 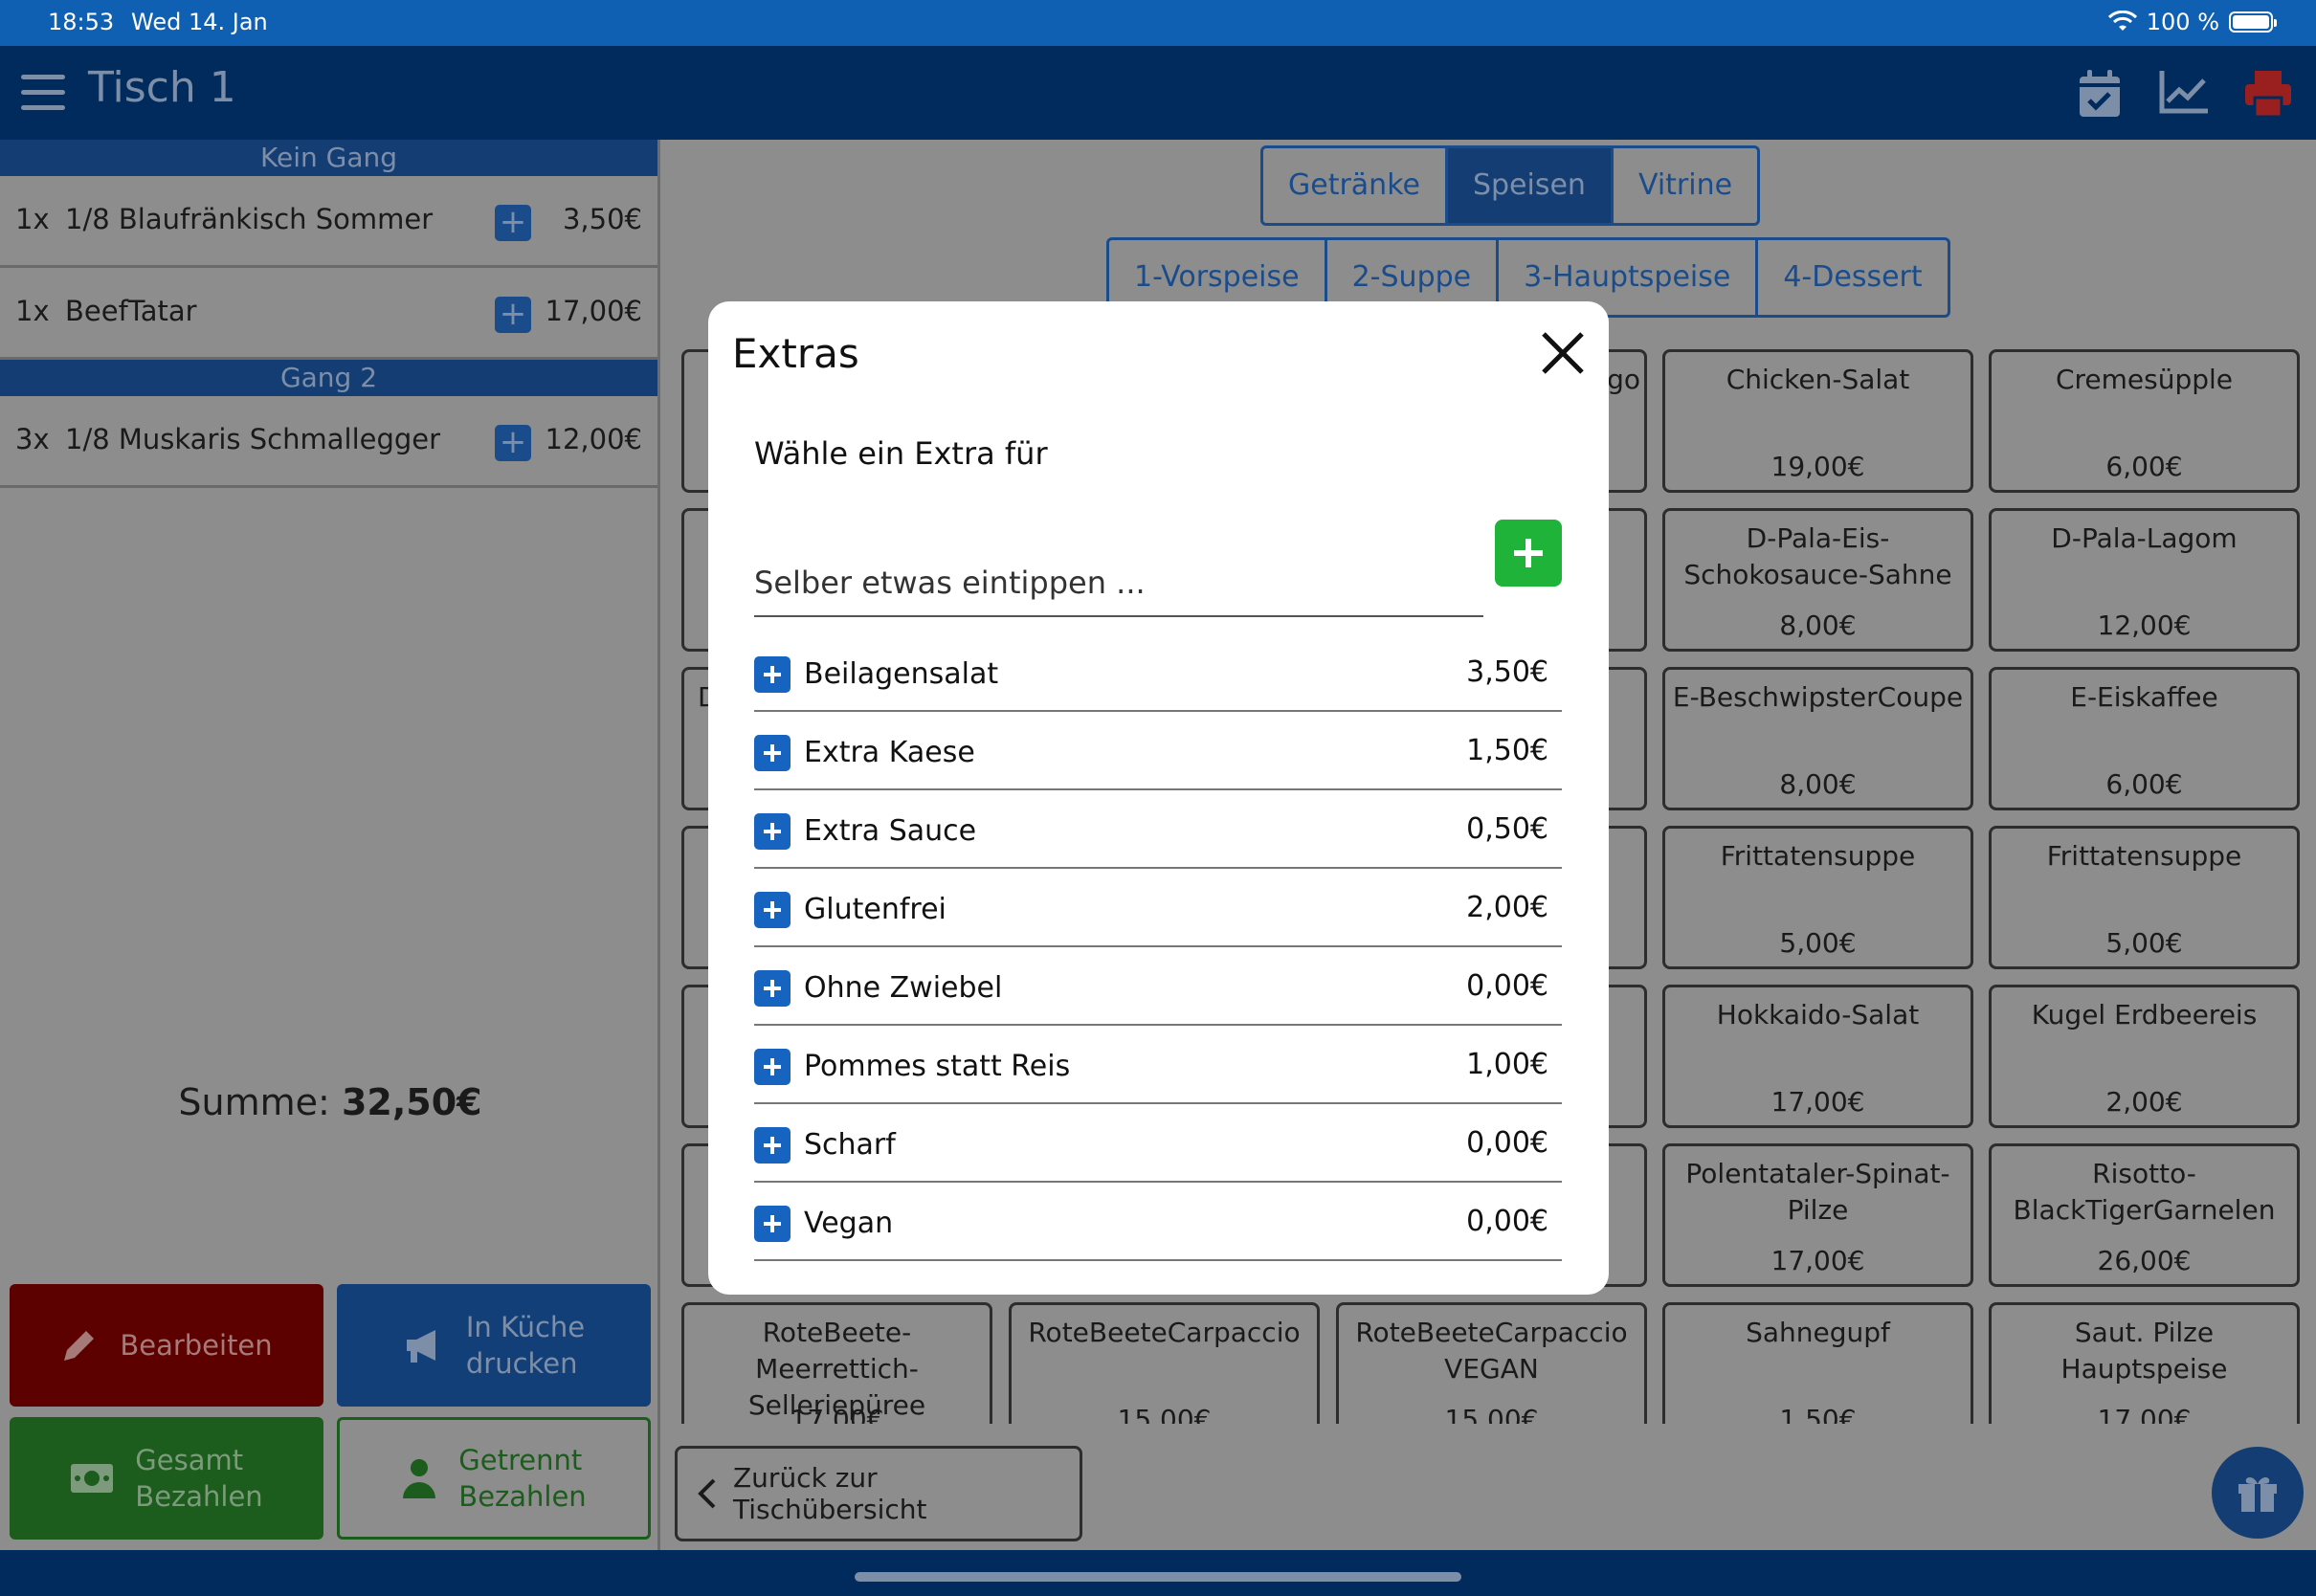 What do you see at coordinates (2145, 1363) in the screenshot?
I see `product-tile: Saut. Pilze Hauptspeise 17,00€` at bounding box center [2145, 1363].